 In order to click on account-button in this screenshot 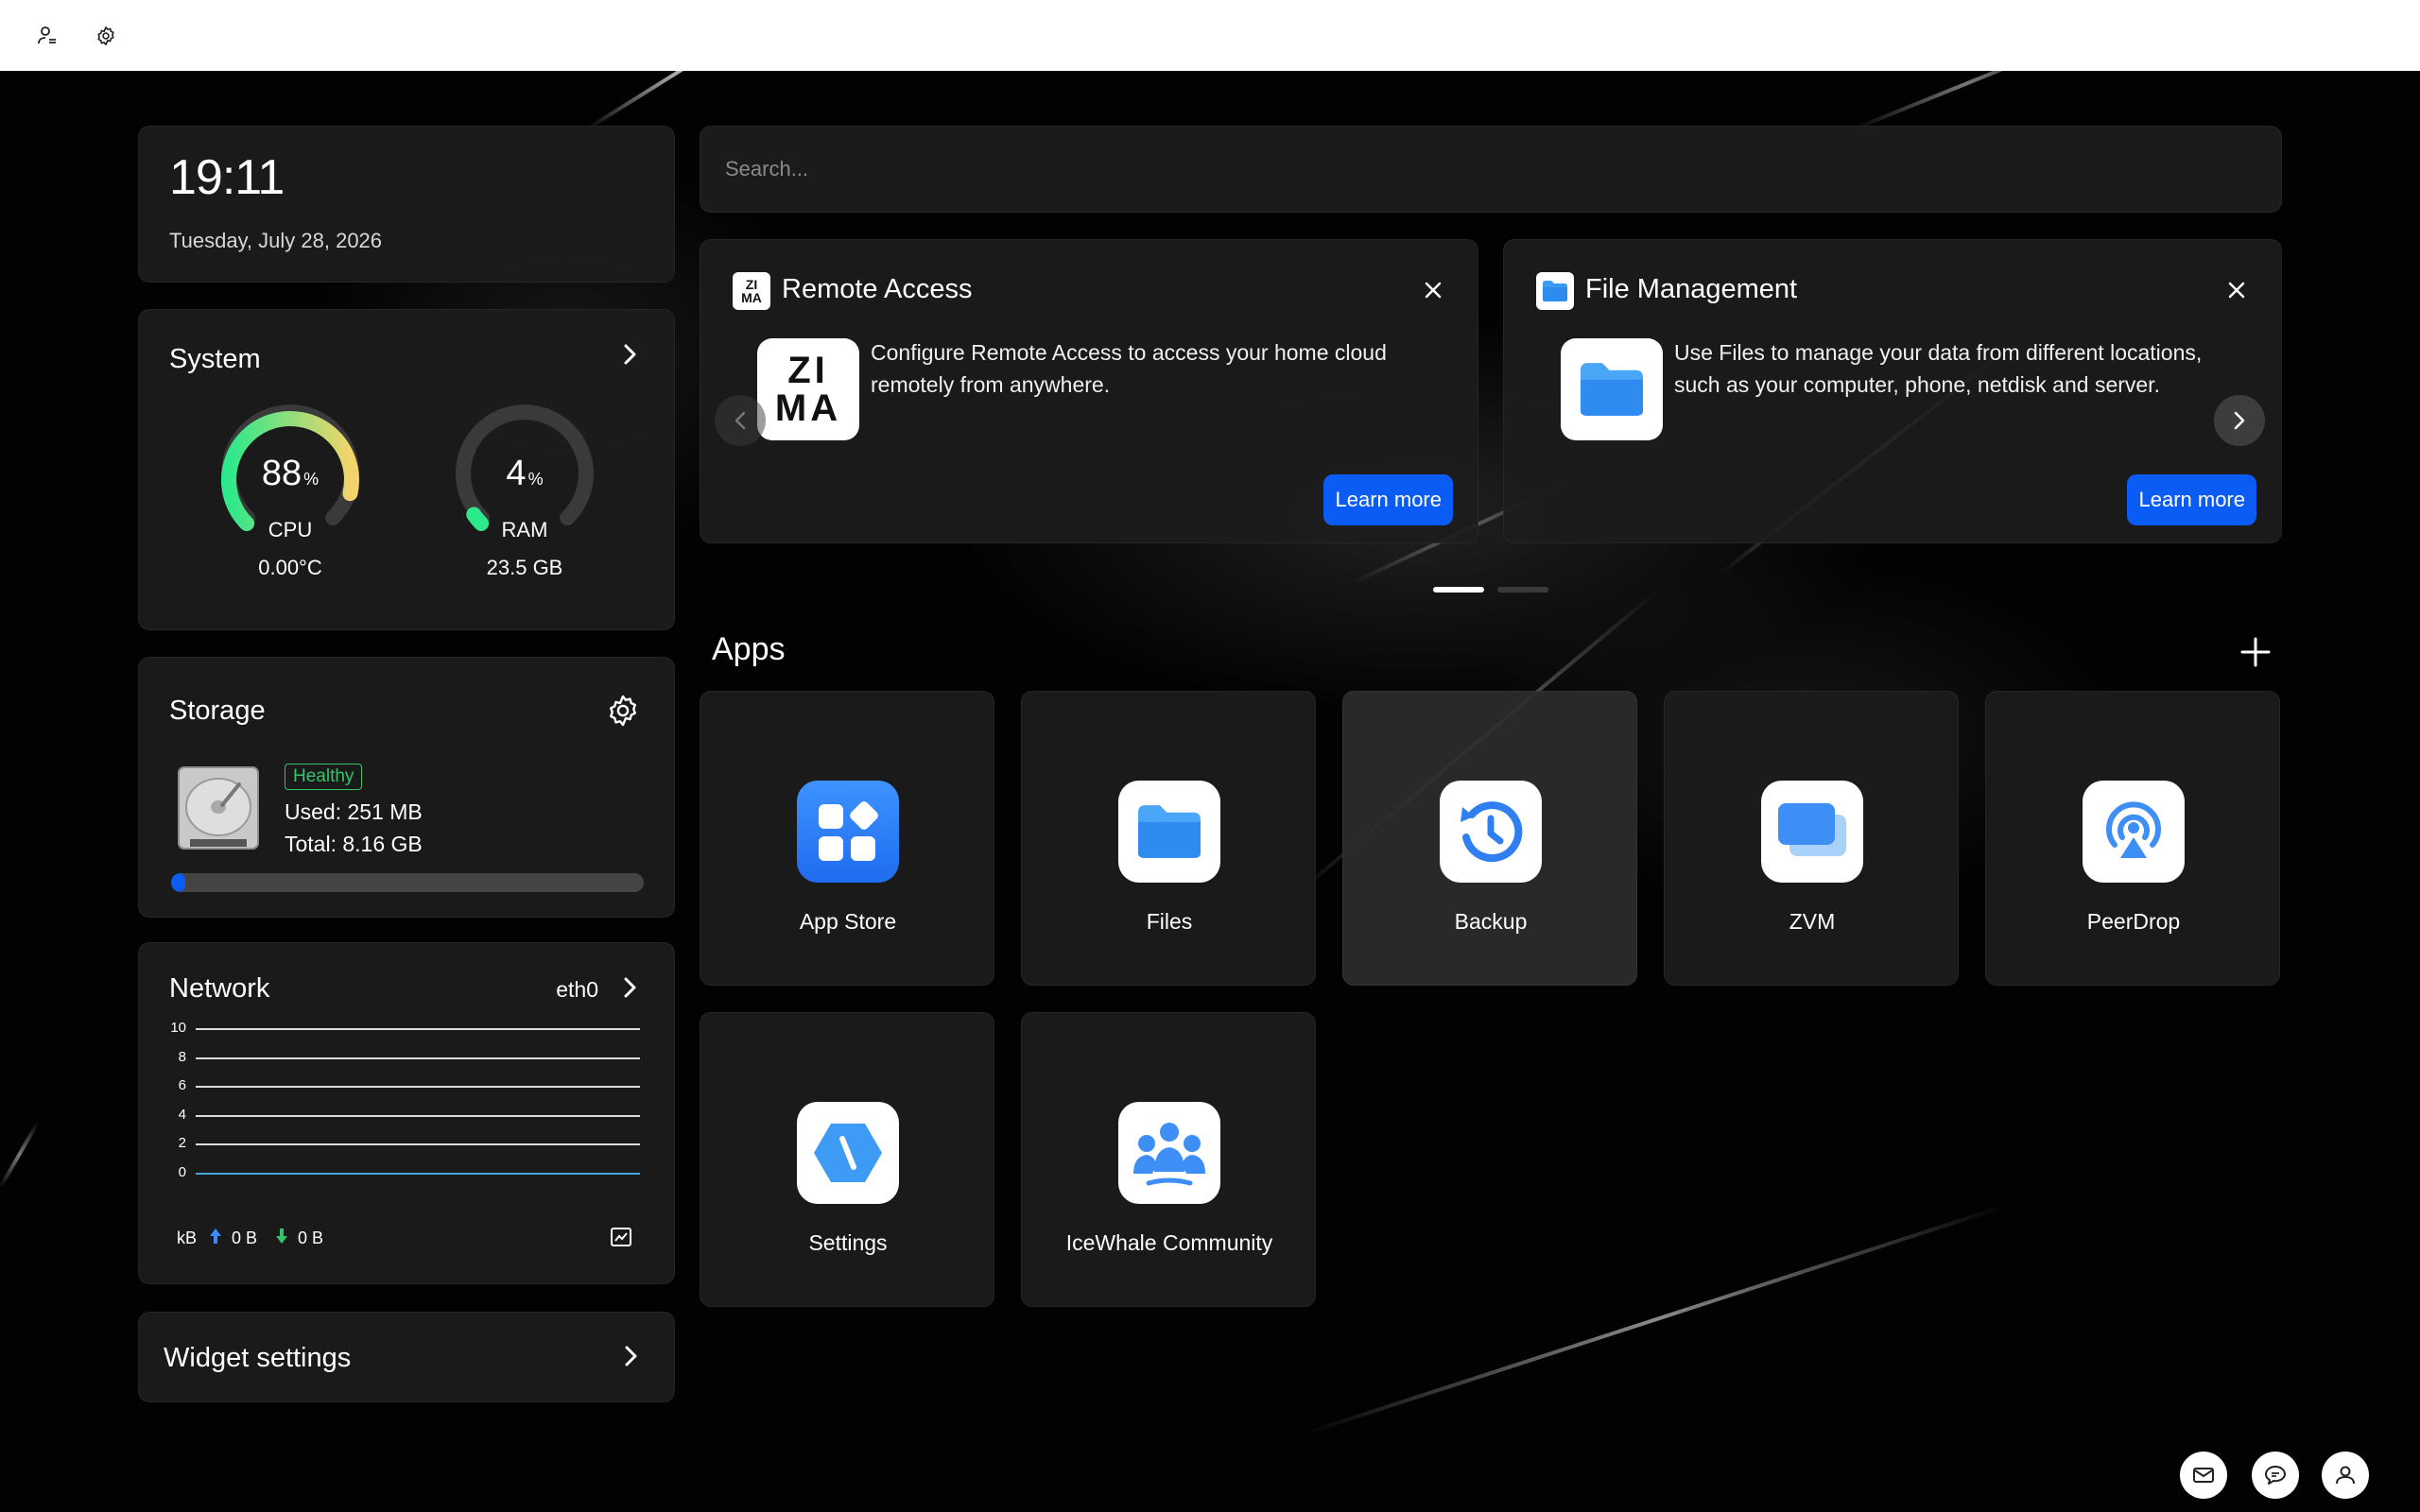, I will do `click(2345, 1475)`.